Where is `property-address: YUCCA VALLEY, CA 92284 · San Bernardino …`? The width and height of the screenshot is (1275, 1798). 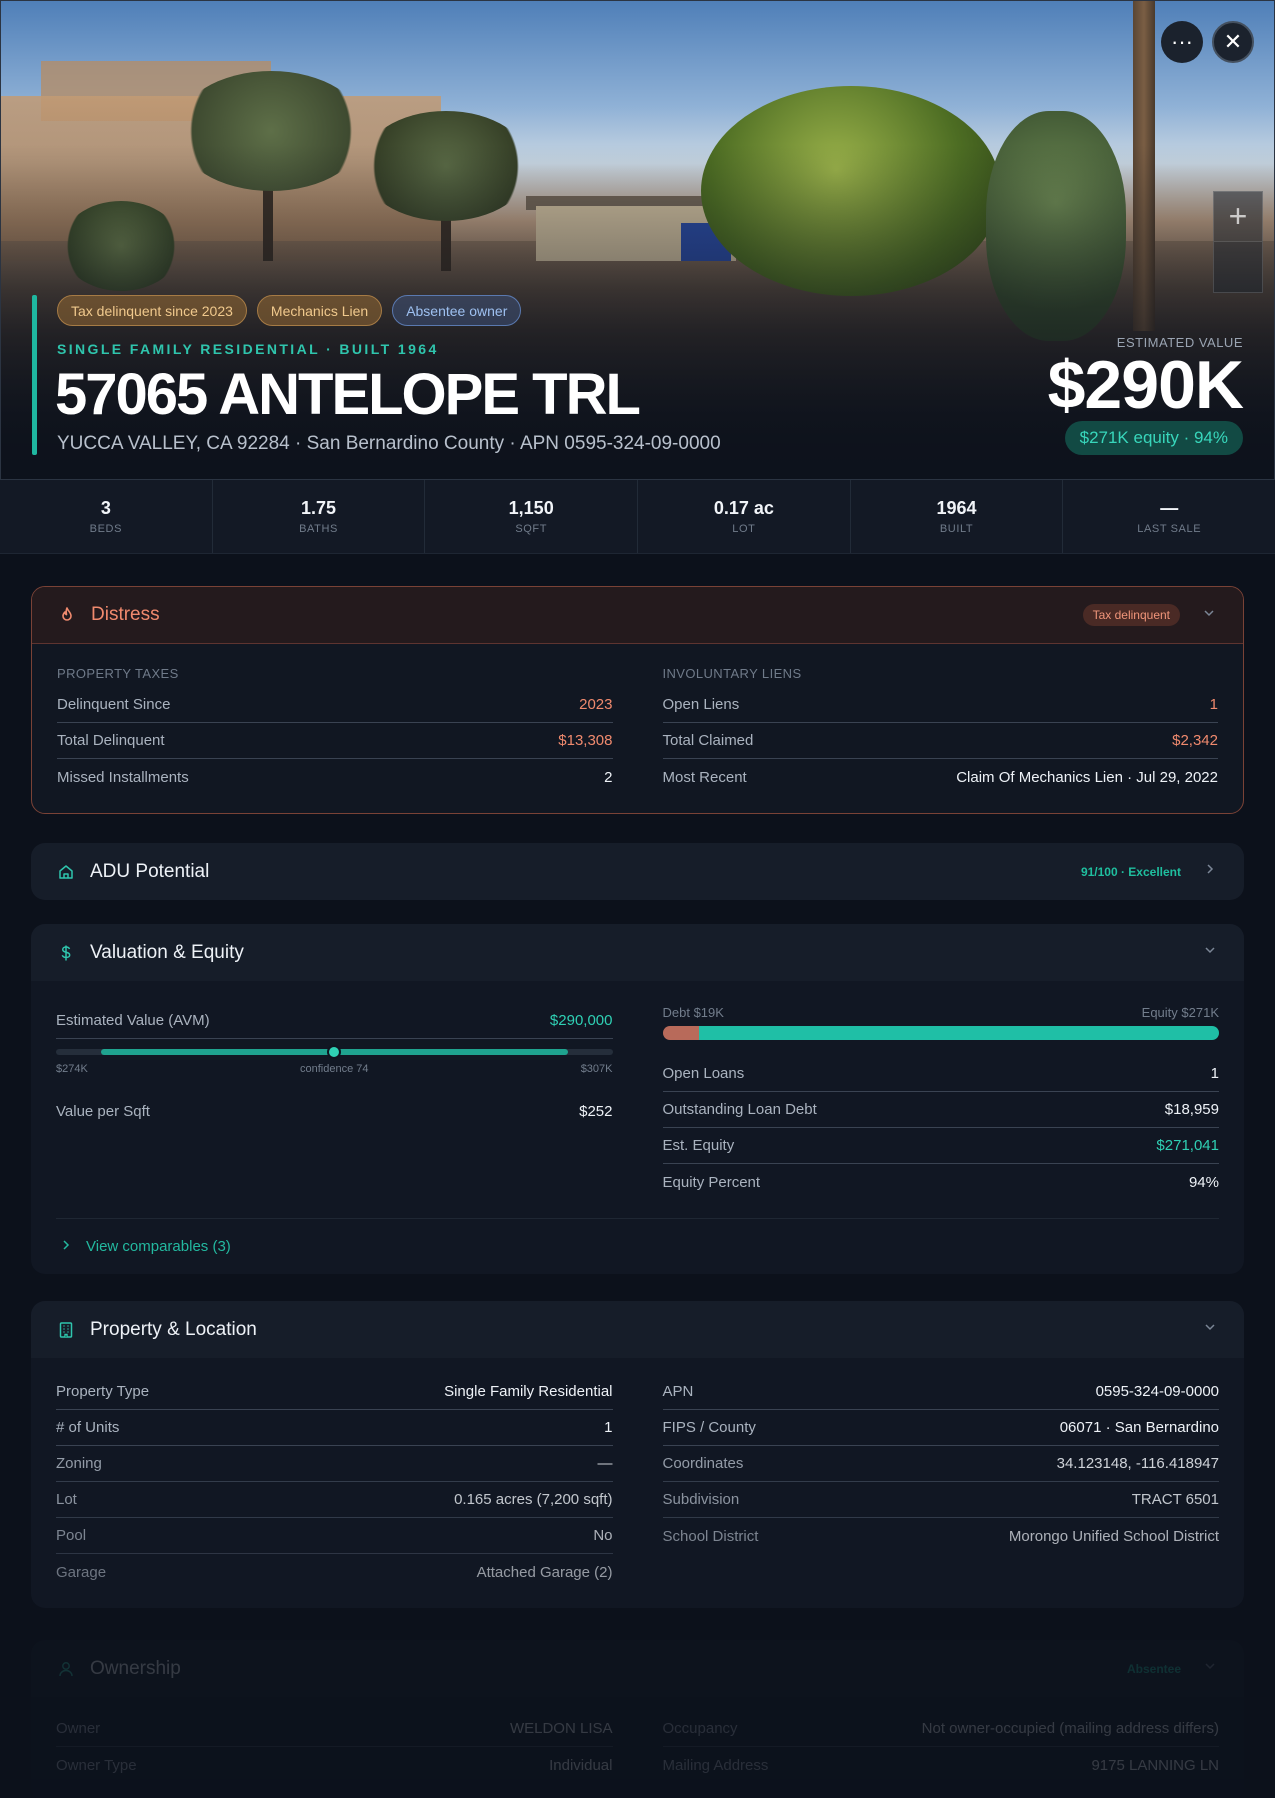
property-address: YUCCA VALLEY, CA 92284 · San Bernardino … is located at coordinates (389, 443).